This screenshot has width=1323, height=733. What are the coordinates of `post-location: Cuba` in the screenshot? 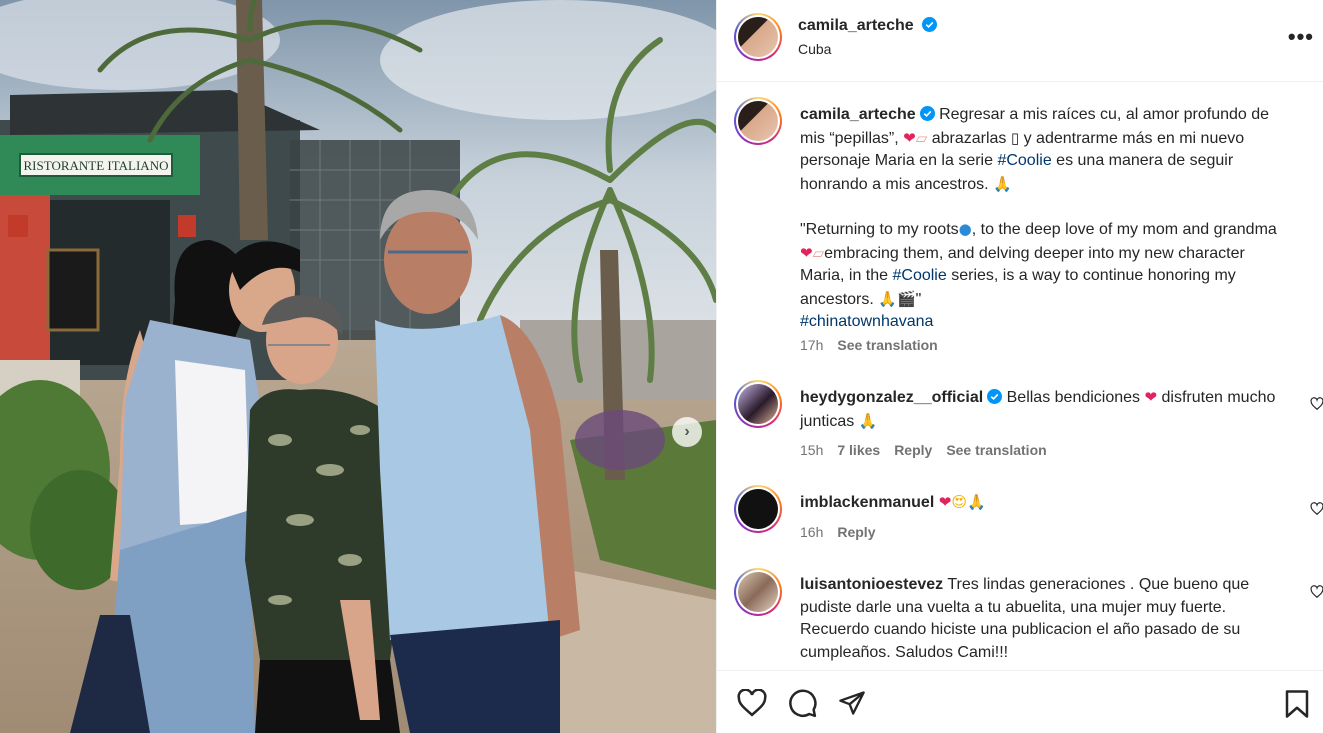 It's located at (867, 49).